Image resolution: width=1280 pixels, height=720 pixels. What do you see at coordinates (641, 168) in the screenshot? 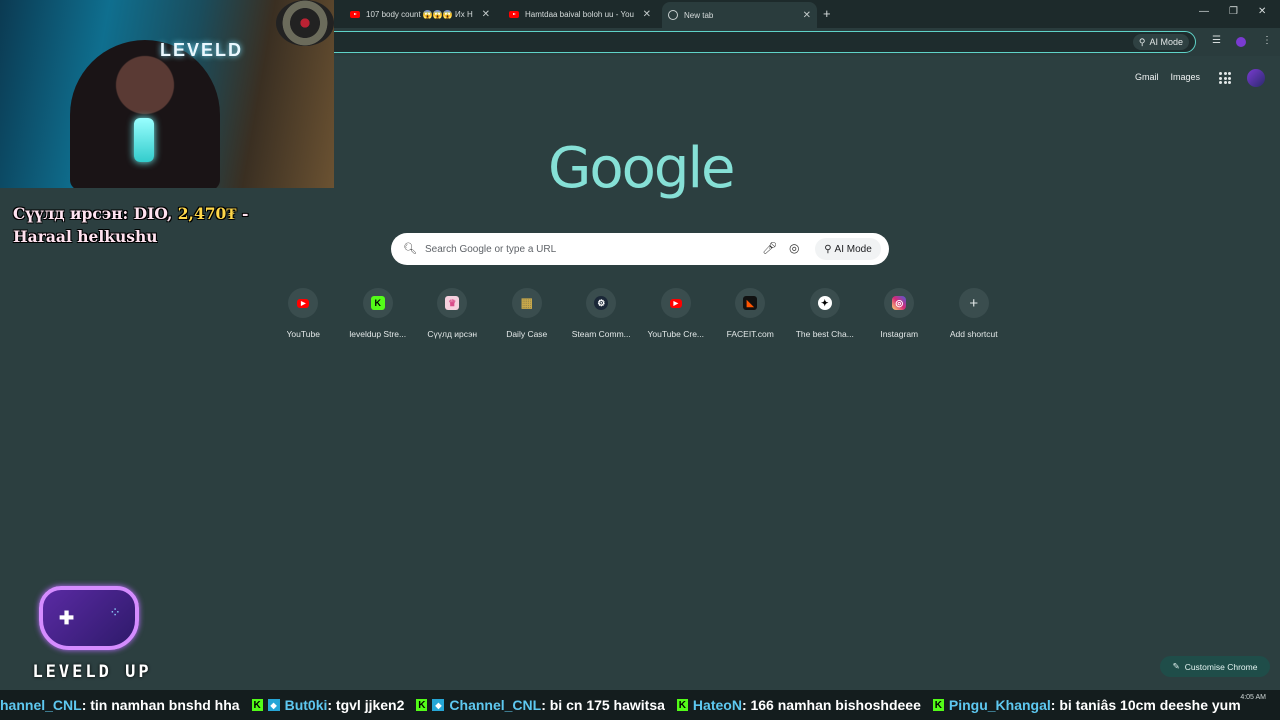
I see `google-logo: Google` at bounding box center [641, 168].